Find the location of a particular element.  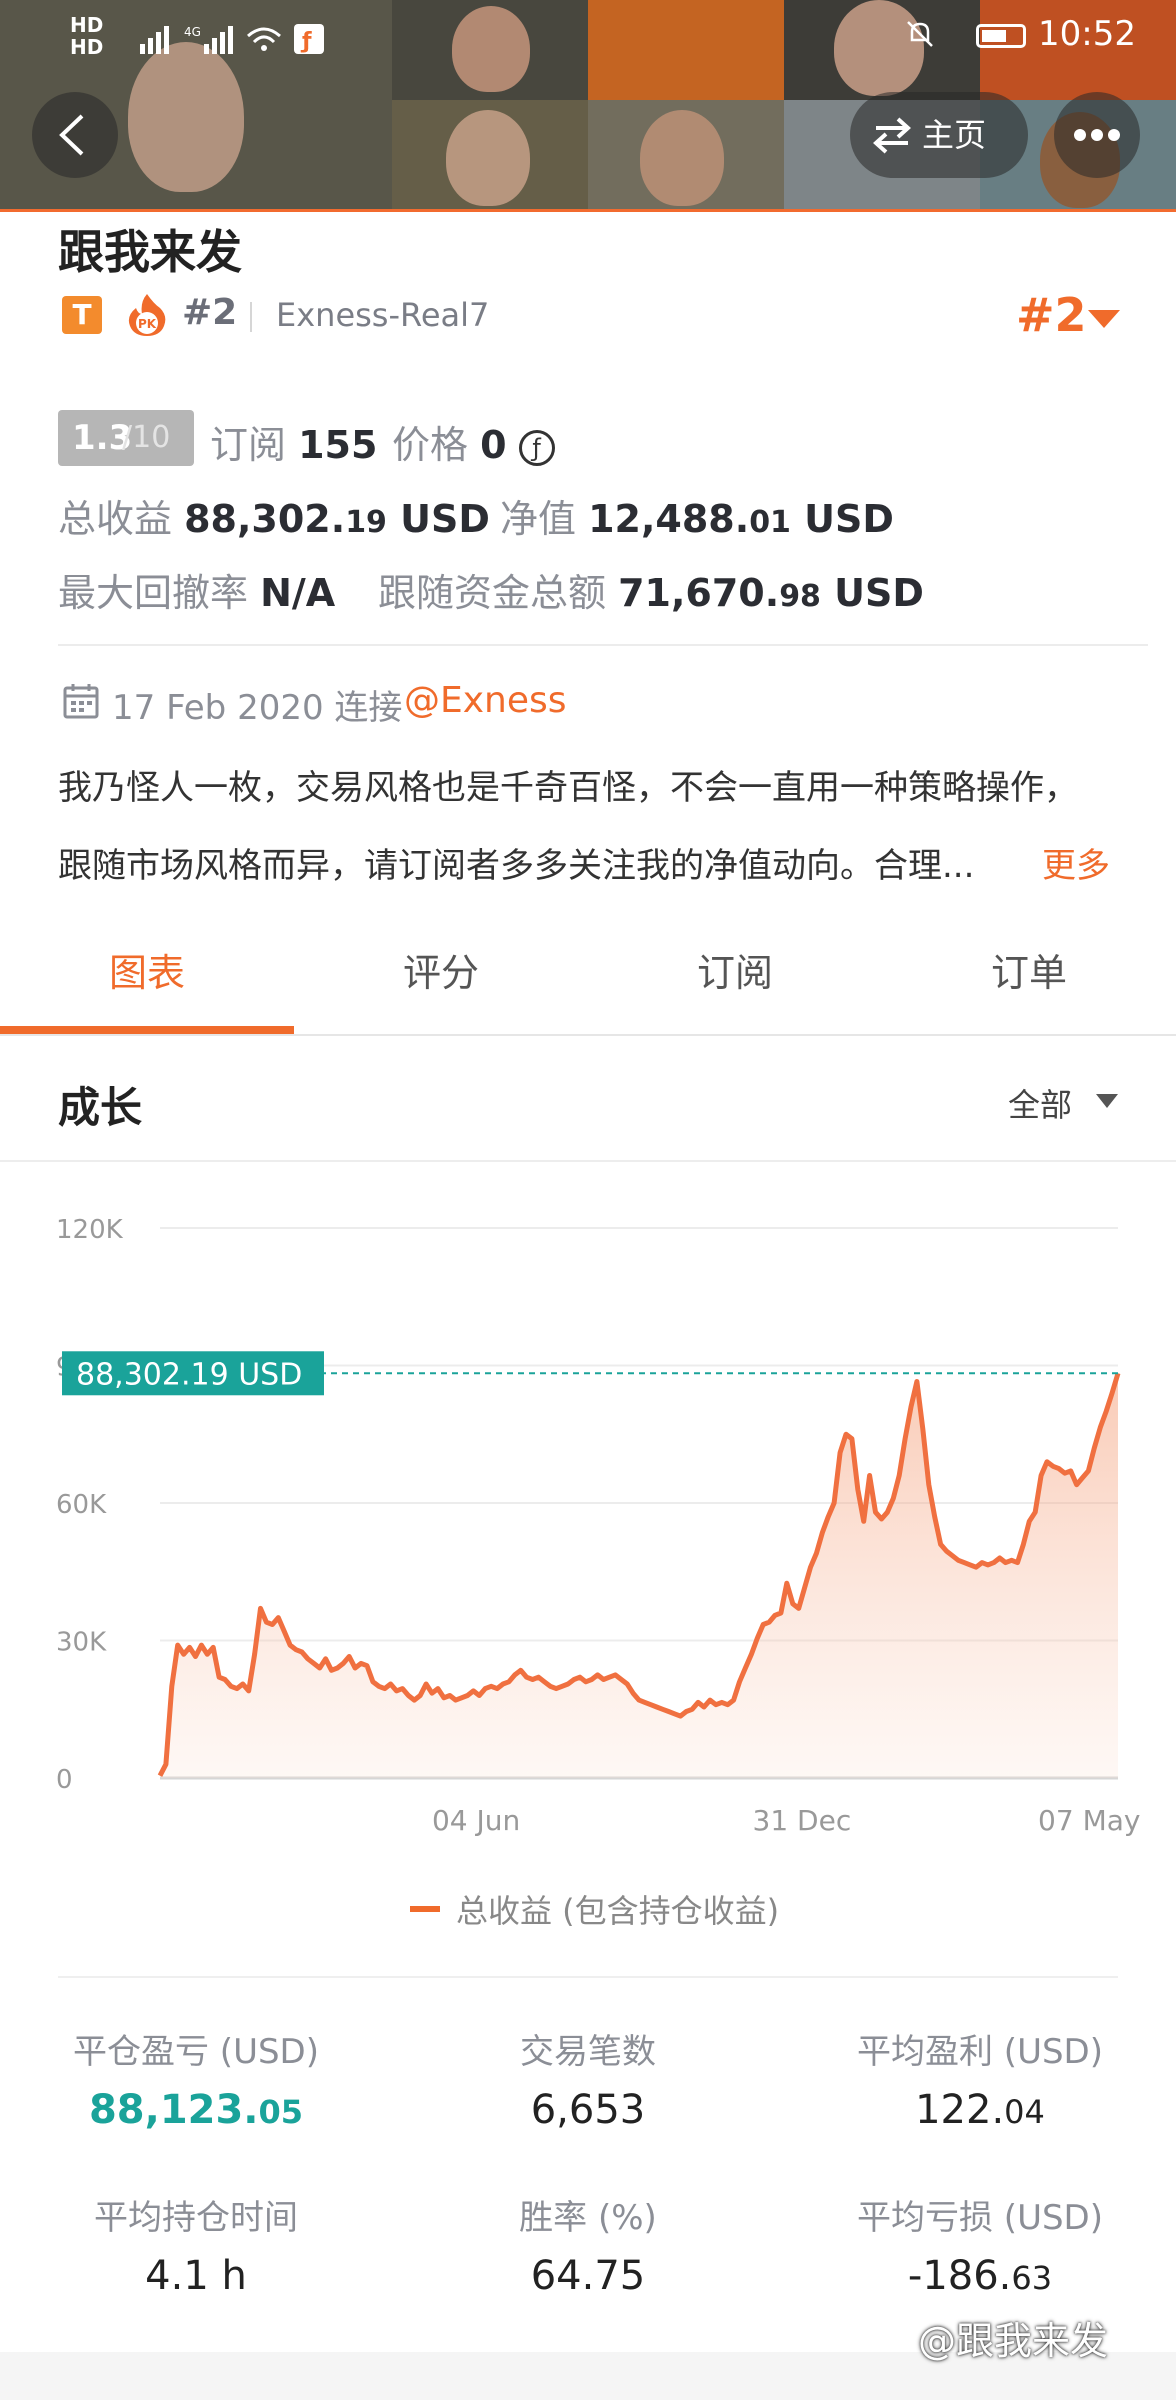

current-value-tag: 88,302.19 USD is located at coordinates (193, 1373).